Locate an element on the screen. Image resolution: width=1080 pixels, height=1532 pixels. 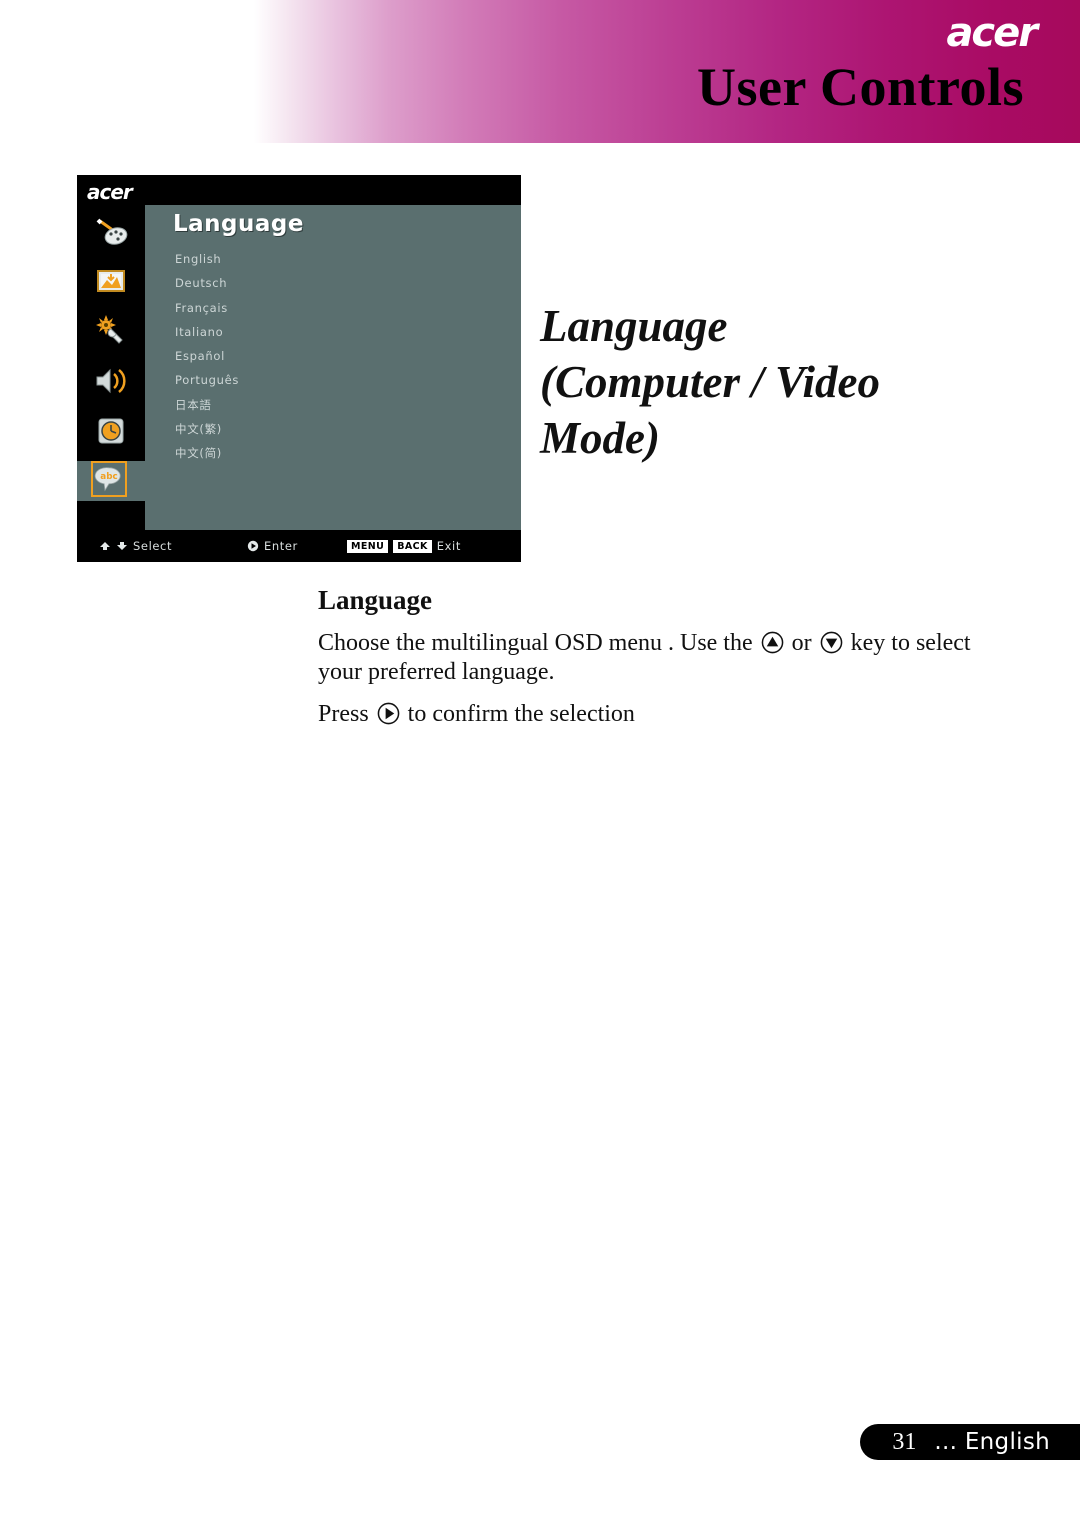
body-paragraph-2: Press to confirm the selection is located at coordinates (658, 714).